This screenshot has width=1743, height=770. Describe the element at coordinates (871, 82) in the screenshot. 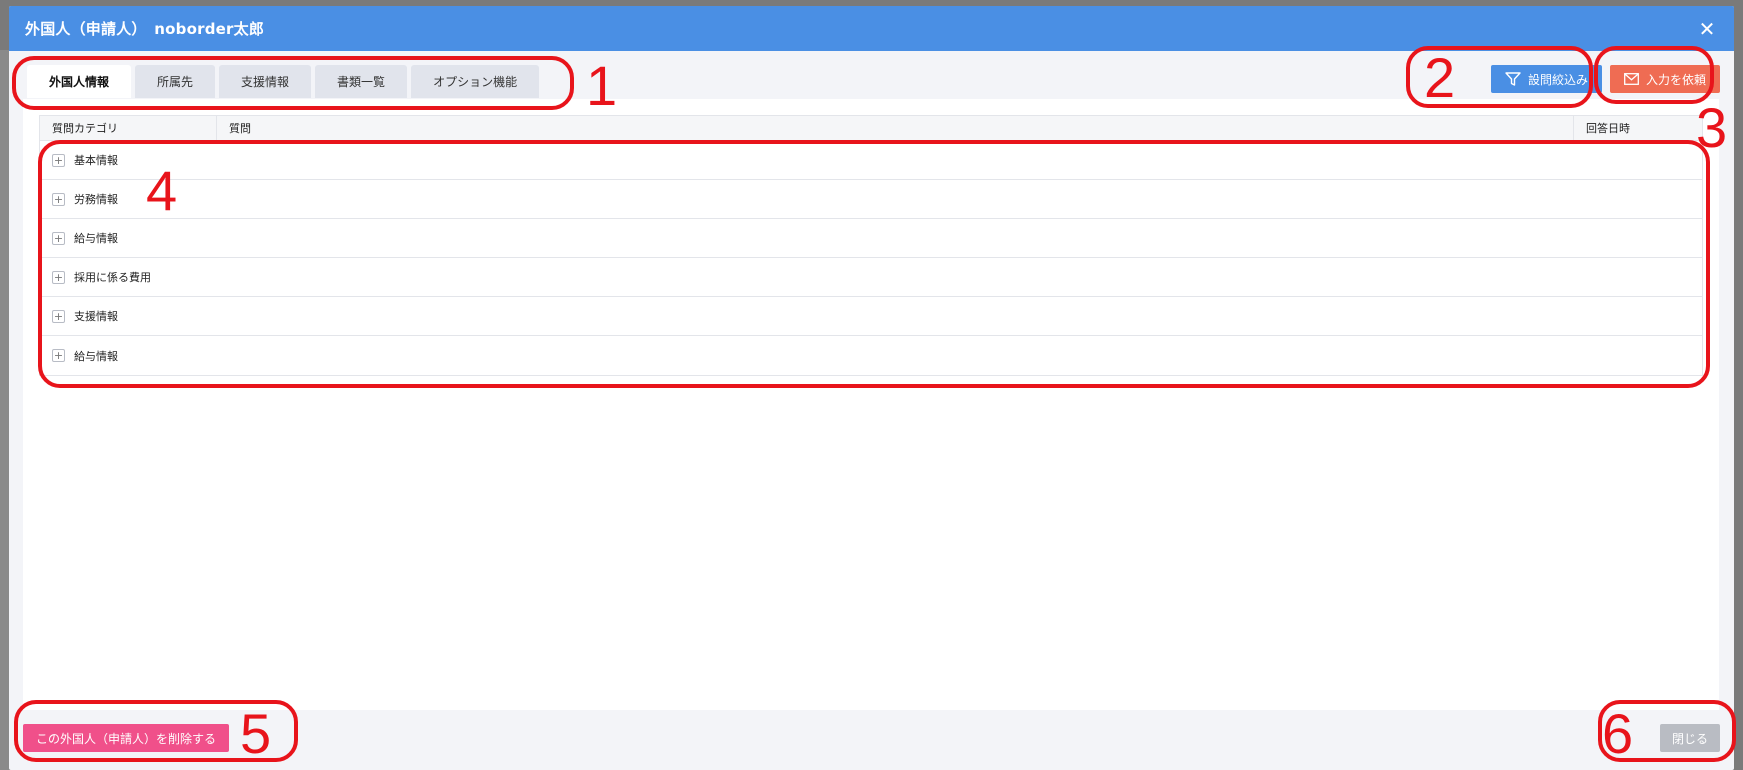

I see `toolbar: 外国人情報 所属先 支援情報 書類一覧 オプション機能 設問絞込み 入力を依頼` at that location.